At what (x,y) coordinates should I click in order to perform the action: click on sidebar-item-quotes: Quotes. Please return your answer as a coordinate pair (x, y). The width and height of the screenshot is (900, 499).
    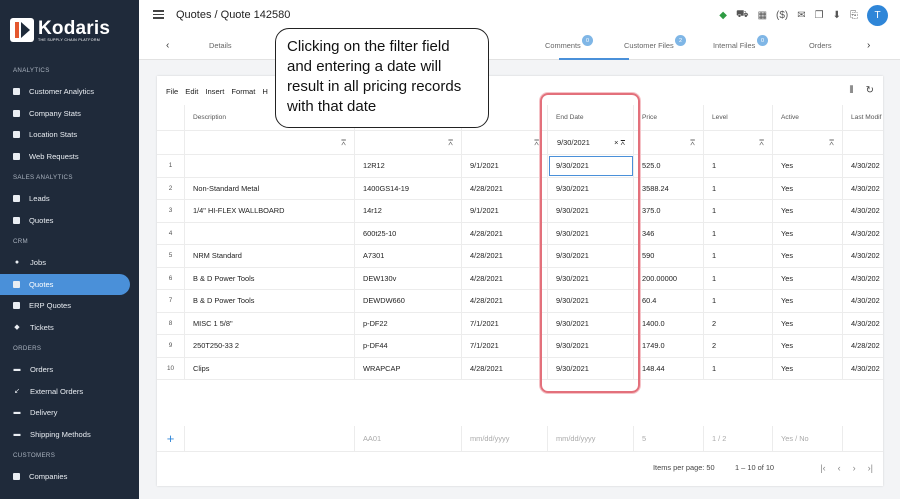
    Looking at the image, I should click on (65, 284).